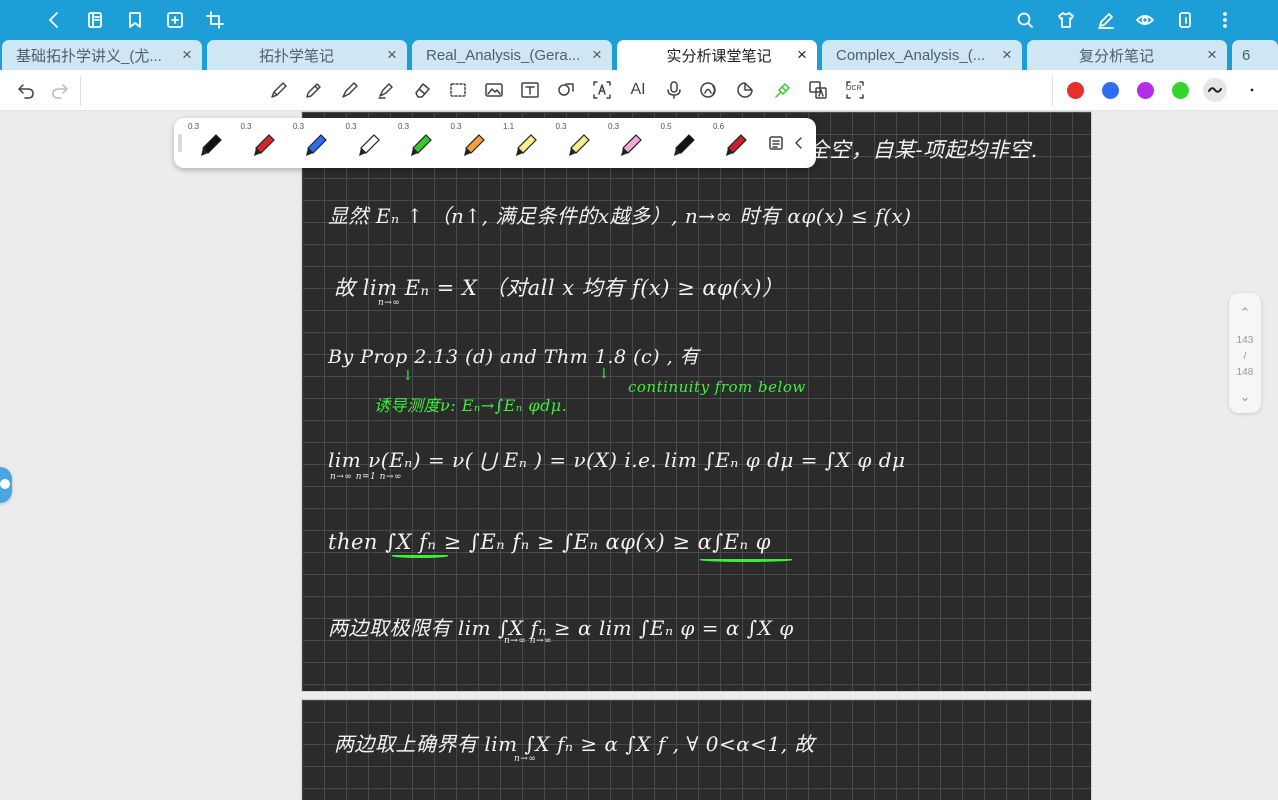 The image size is (1278, 800). I want to click on palette-list-icon, so click(776, 143).